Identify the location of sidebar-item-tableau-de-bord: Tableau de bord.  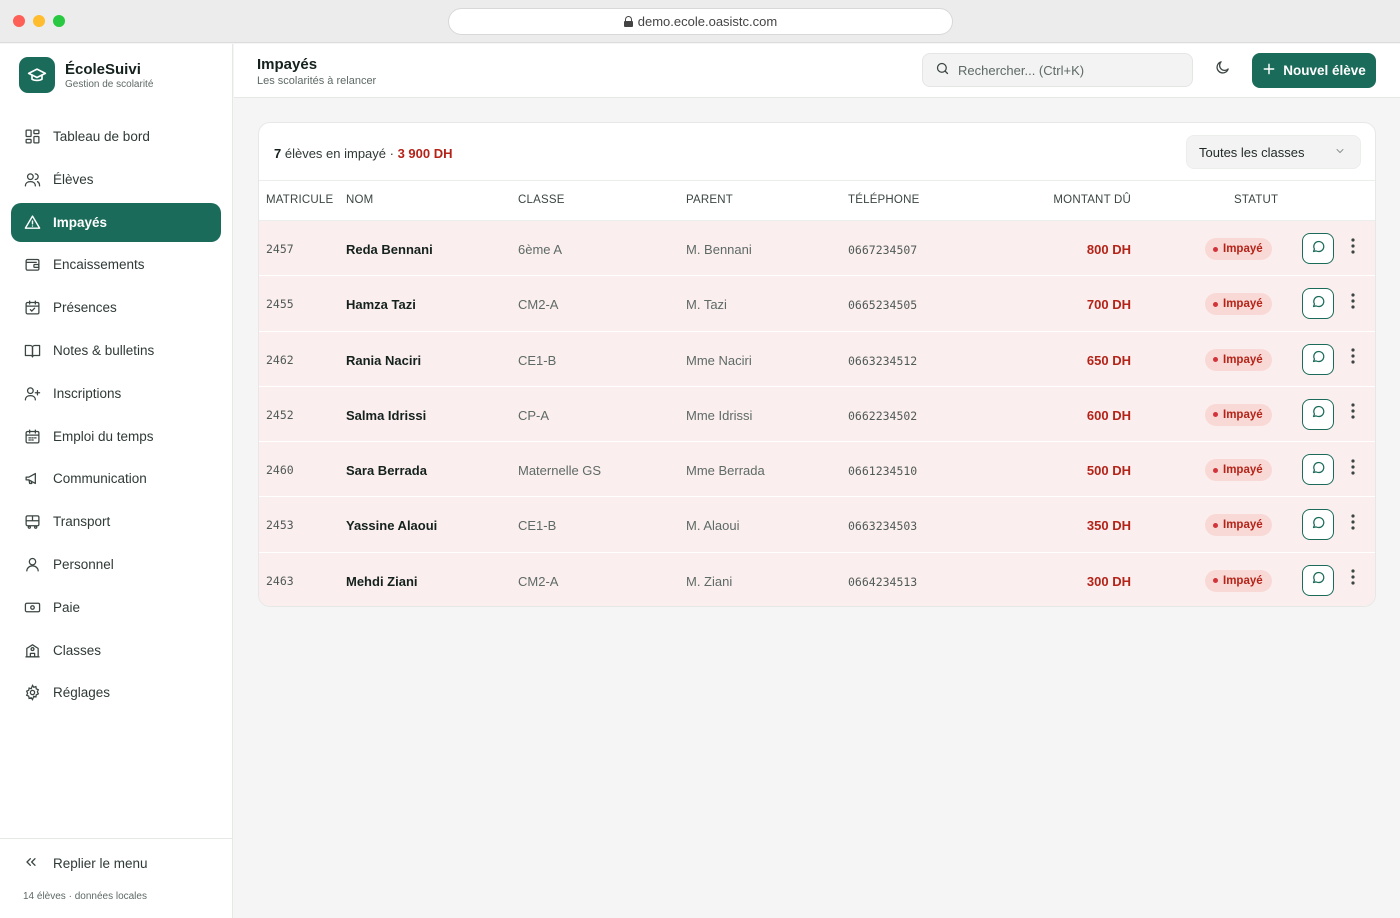
(116, 136).